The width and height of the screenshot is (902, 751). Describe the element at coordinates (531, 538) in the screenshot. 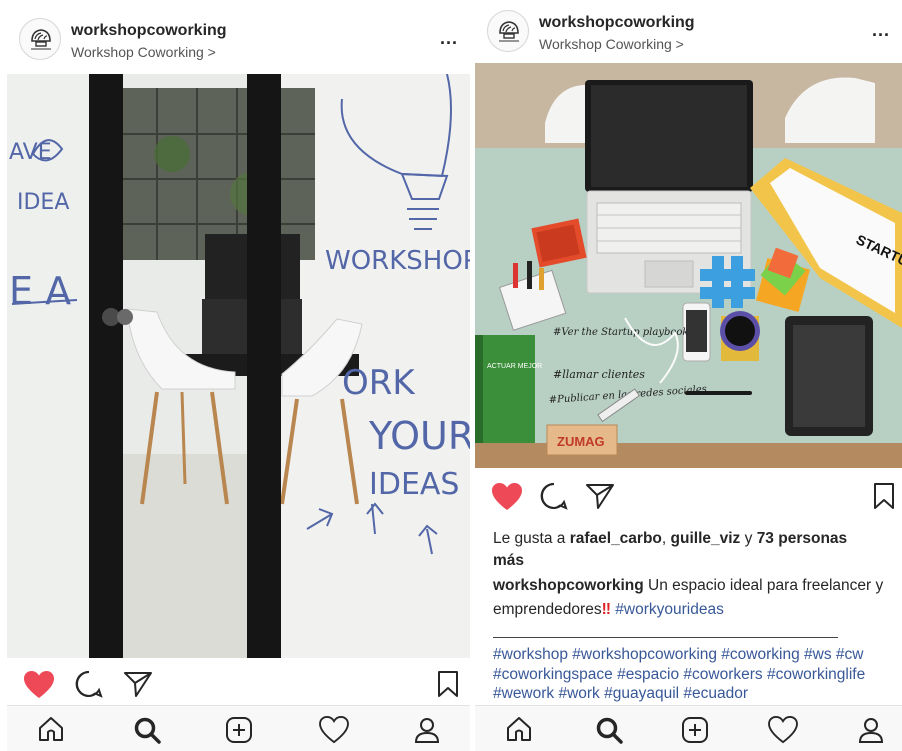

I see `likes-prefix: Le gusta a` at that location.